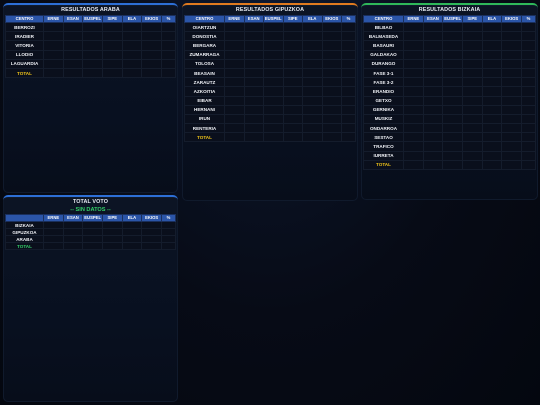 The height and width of the screenshot is (405, 540). Describe the element at coordinates (204, 82) in the screenshot. I see `center-name: ZARAUTZ` at that location.